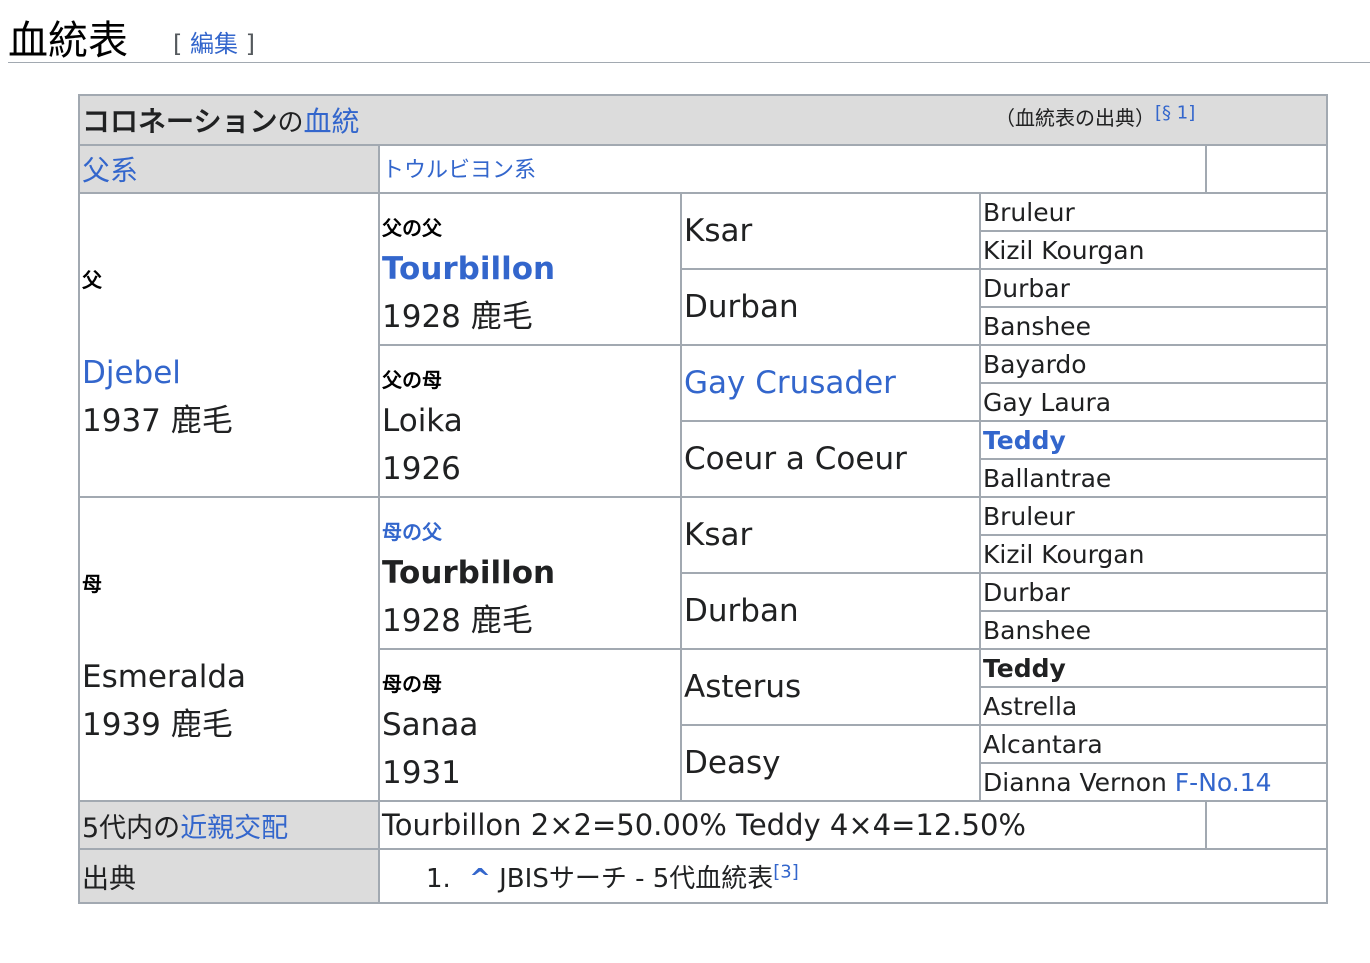 The width and height of the screenshot is (1370, 963). What do you see at coordinates (1075, 118) in the screenshot?
I see `source-note: （血統表の出典）` at bounding box center [1075, 118].